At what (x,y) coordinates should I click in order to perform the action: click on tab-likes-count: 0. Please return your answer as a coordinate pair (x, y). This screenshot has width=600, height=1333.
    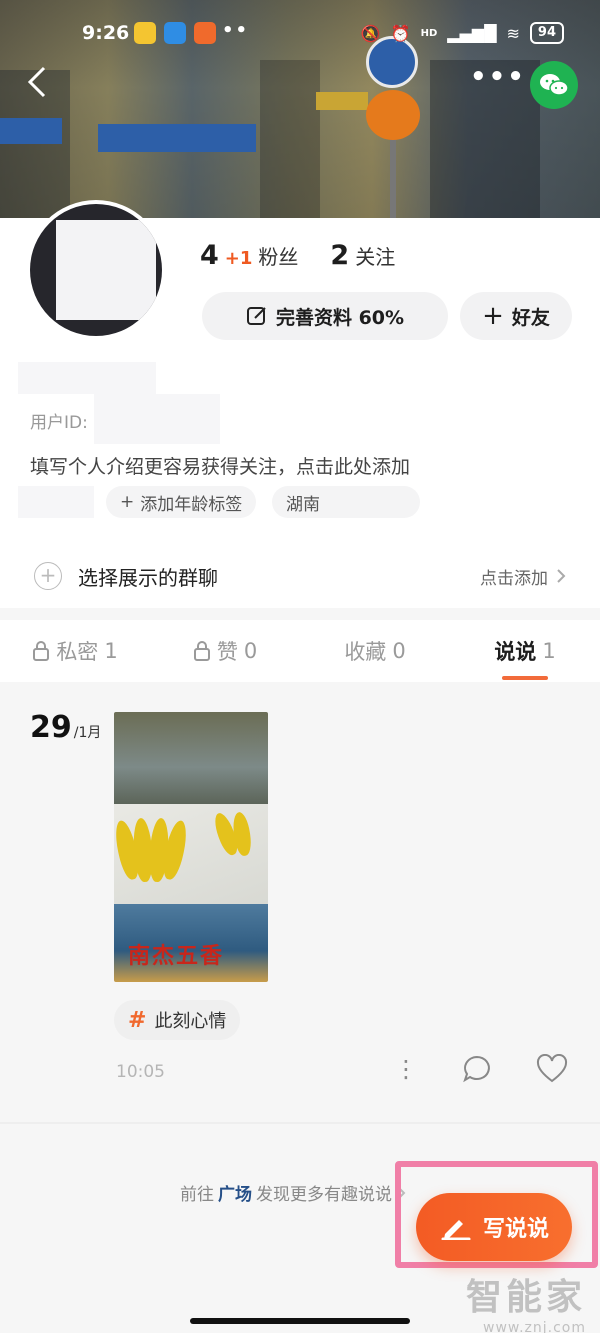
    Looking at the image, I should click on (250, 651).